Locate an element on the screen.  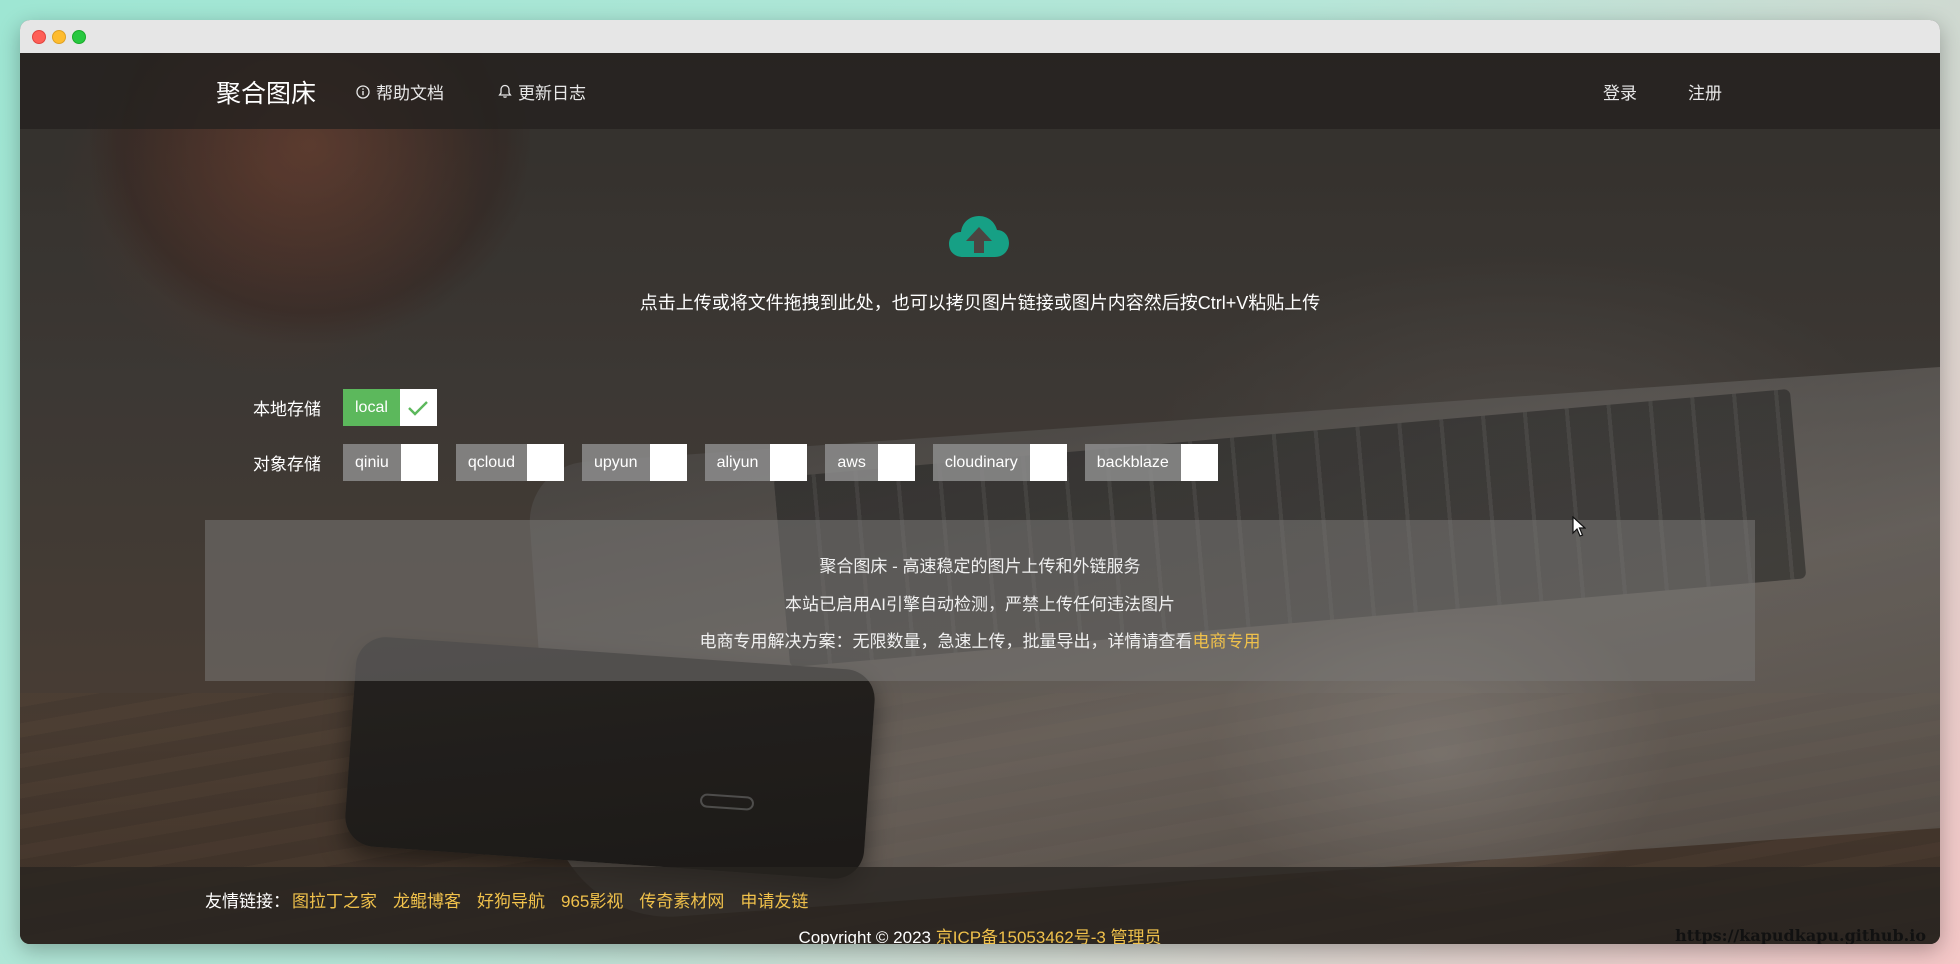
mouse-cursor-icon is located at coordinates (1579, 526).